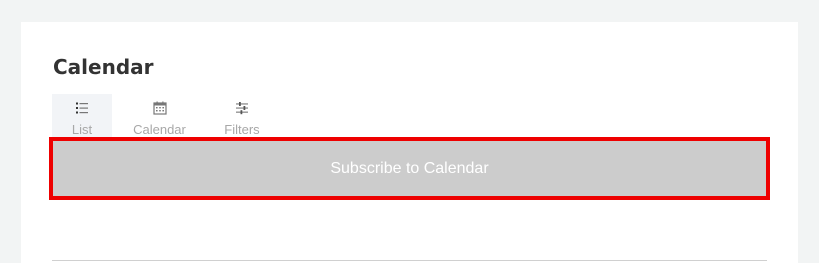 This screenshot has width=819, height=263. Describe the element at coordinates (409, 260) in the screenshot. I see `content-divider` at that location.